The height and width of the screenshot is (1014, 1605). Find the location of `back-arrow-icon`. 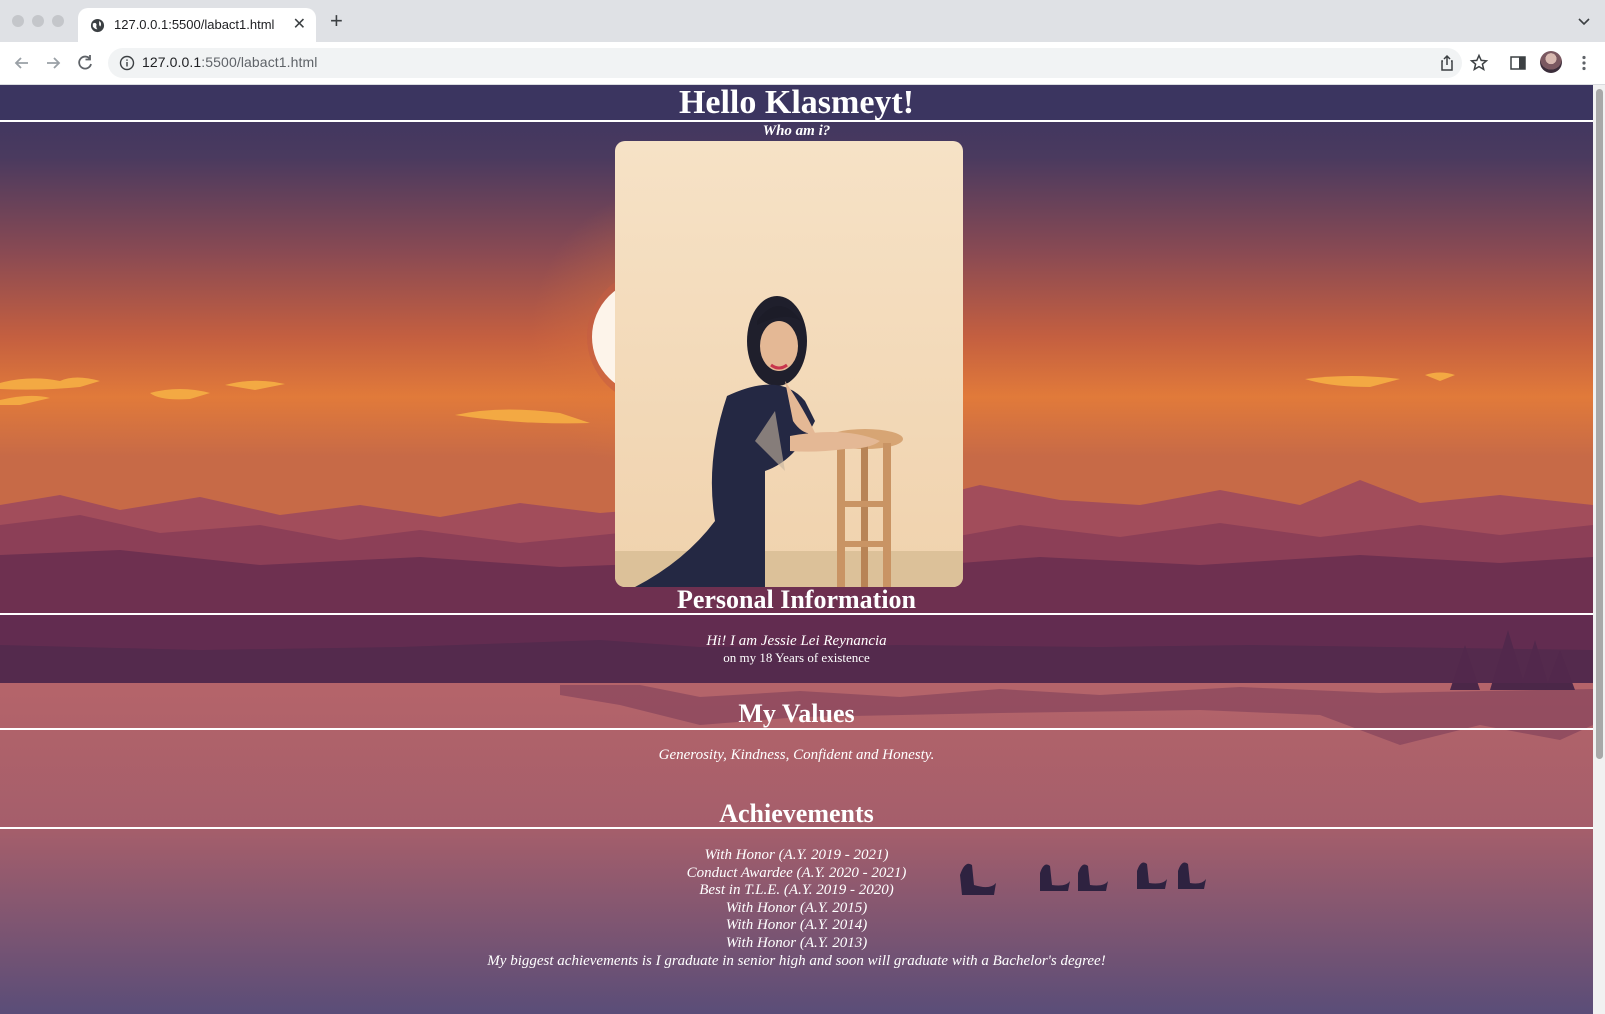

back-arrow-icon is located at coordinates (22, 63).